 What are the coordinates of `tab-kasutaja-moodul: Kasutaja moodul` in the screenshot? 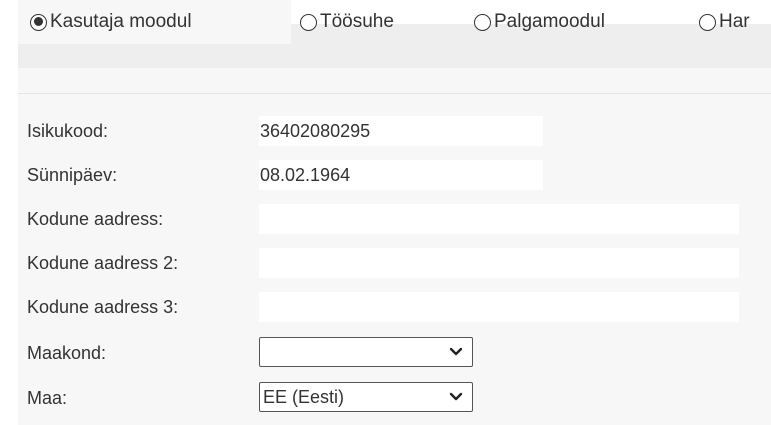 It's located at (154, 22).